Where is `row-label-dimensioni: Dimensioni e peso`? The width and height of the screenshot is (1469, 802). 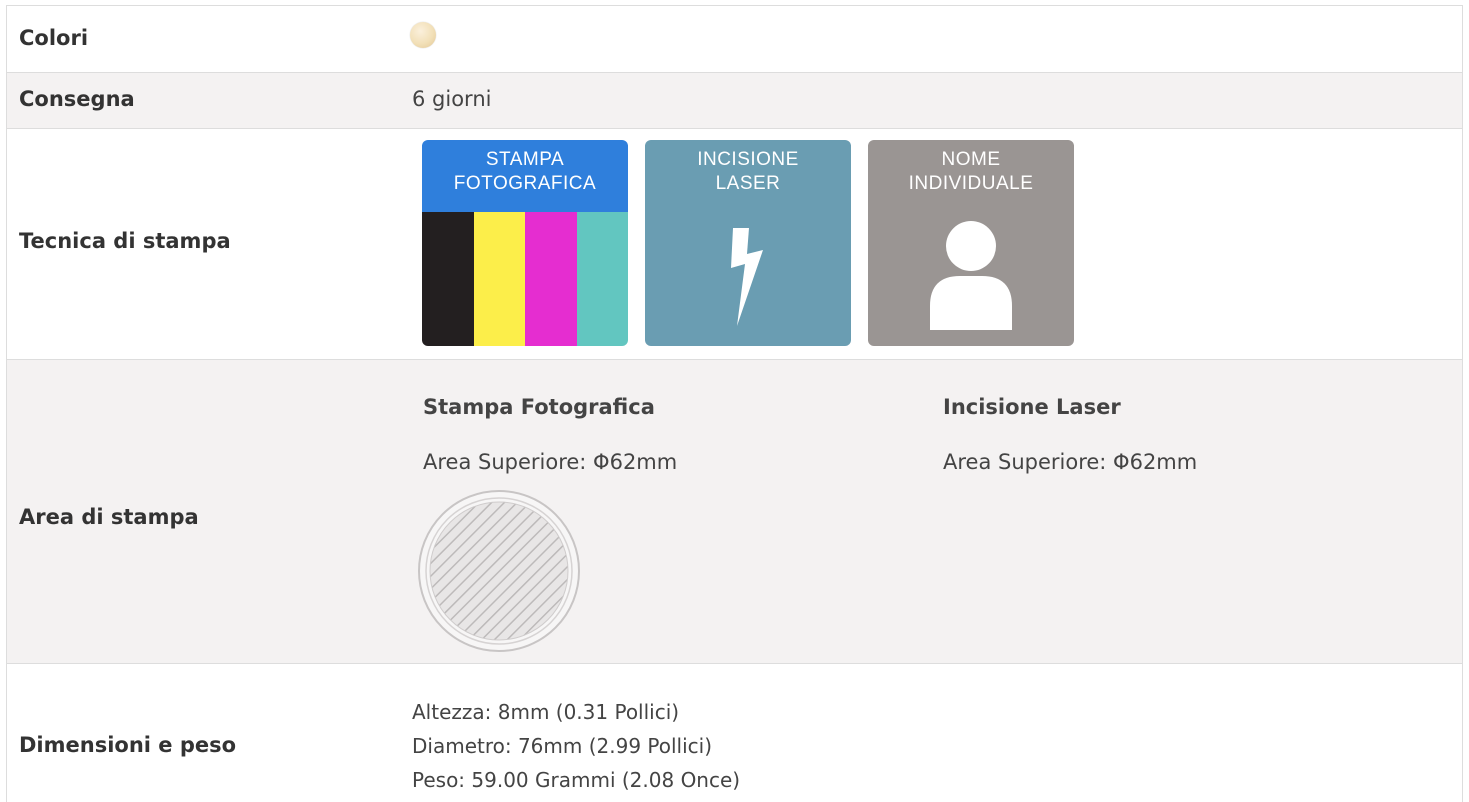
row-label-dimensioni: Dimensioni e peso is located at coordinates (128, 745).